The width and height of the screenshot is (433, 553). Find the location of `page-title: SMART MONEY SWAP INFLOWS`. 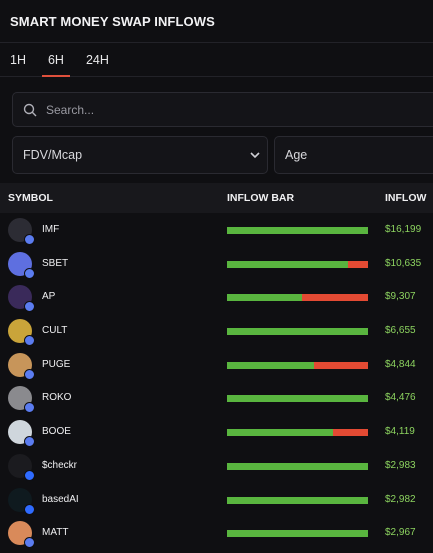

page-title: SMART MONEY SWAP INFLOWS is located at coordinates (112, 21).